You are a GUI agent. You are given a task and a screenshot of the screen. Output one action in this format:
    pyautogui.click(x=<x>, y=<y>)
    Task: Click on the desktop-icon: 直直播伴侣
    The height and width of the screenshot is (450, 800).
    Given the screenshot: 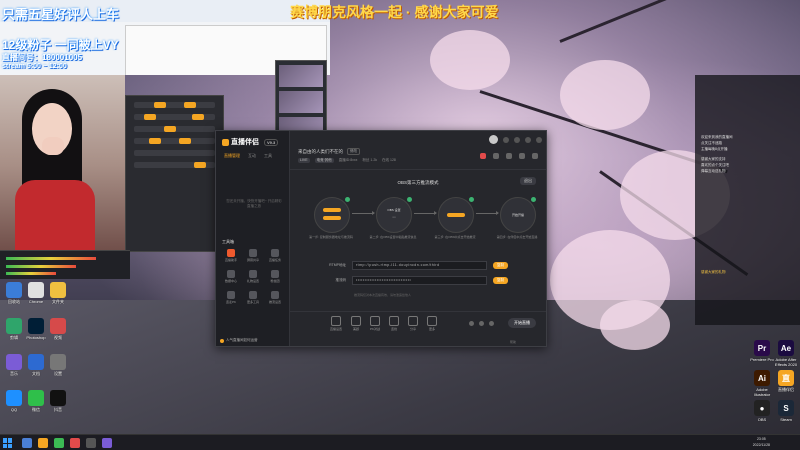 What is the action you would take?
    pyautogui.click(x=786, y=381)
    